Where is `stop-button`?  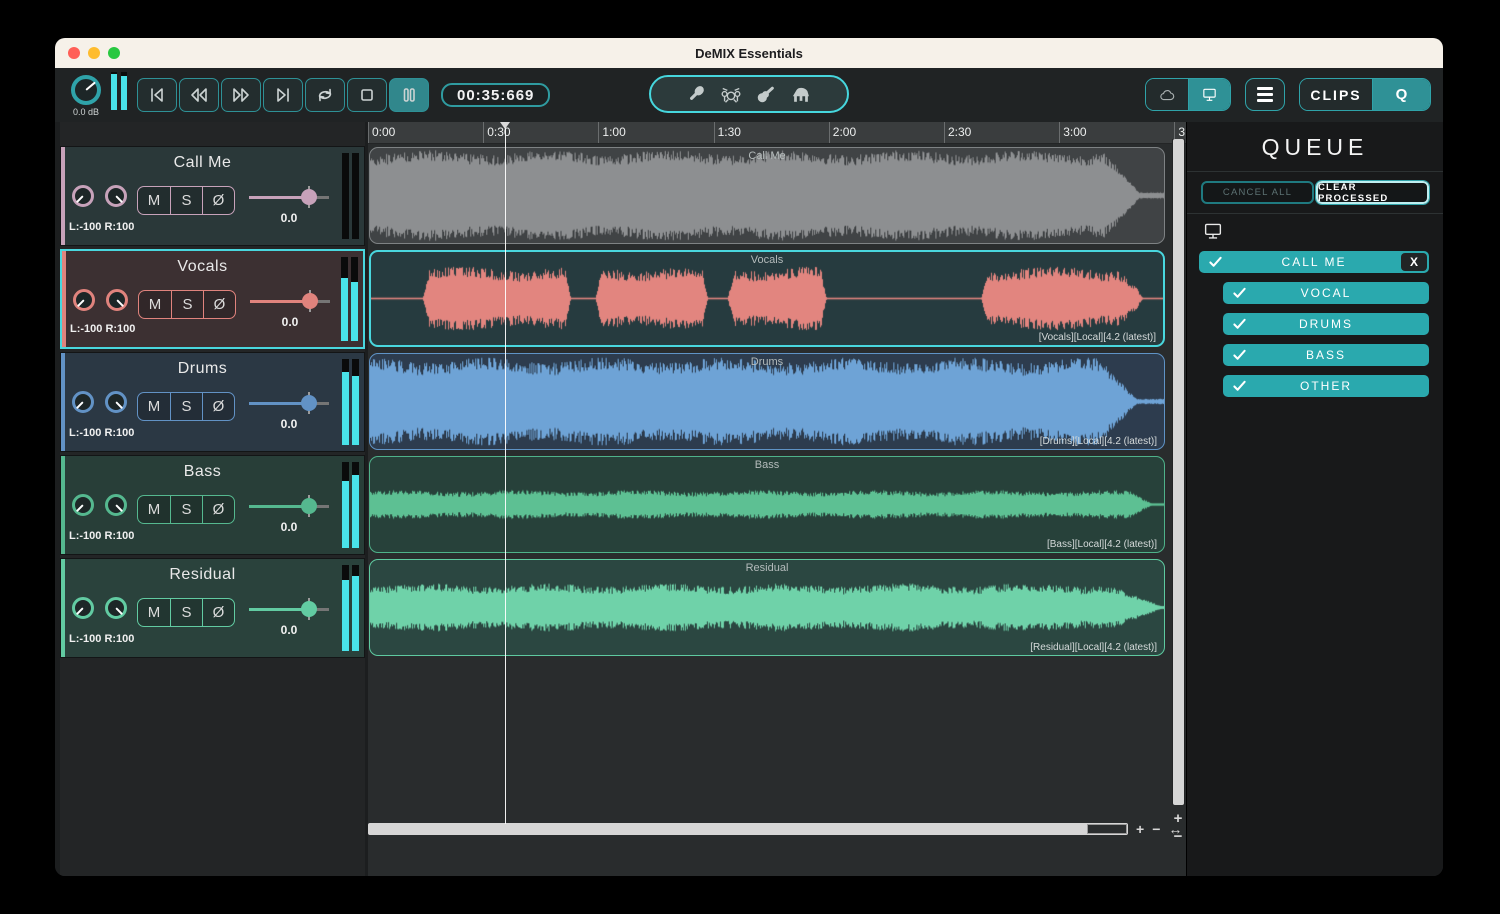 stop-button is located at coordinates (367, 95).